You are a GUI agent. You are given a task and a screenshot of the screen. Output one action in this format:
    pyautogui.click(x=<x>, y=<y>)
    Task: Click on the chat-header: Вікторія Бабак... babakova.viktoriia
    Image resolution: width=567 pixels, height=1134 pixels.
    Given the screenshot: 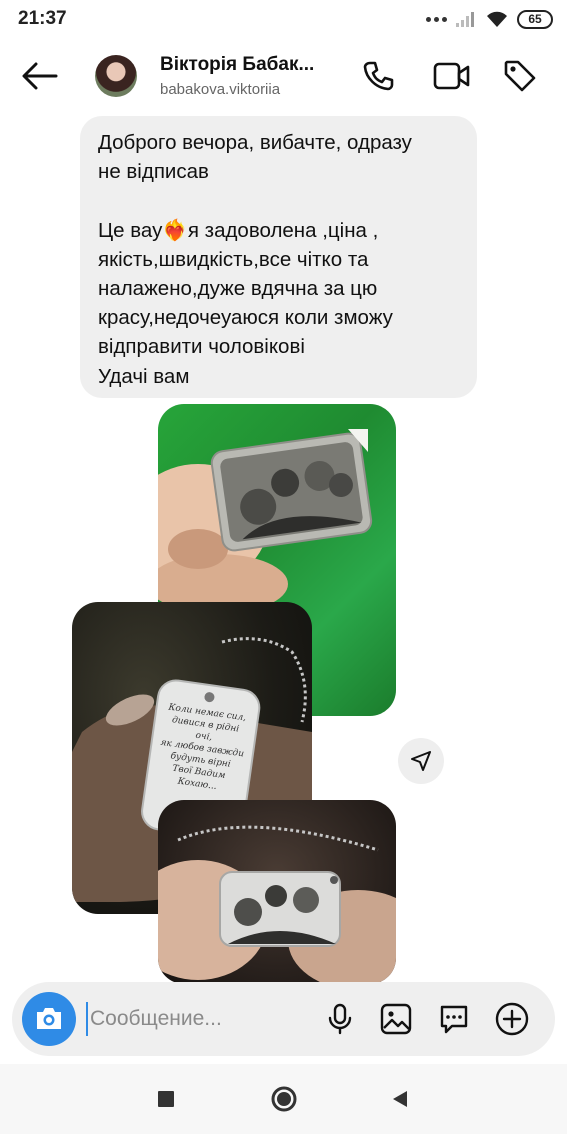 What is the action you would take?
    pyautogui.click(x=283, y=76)
    